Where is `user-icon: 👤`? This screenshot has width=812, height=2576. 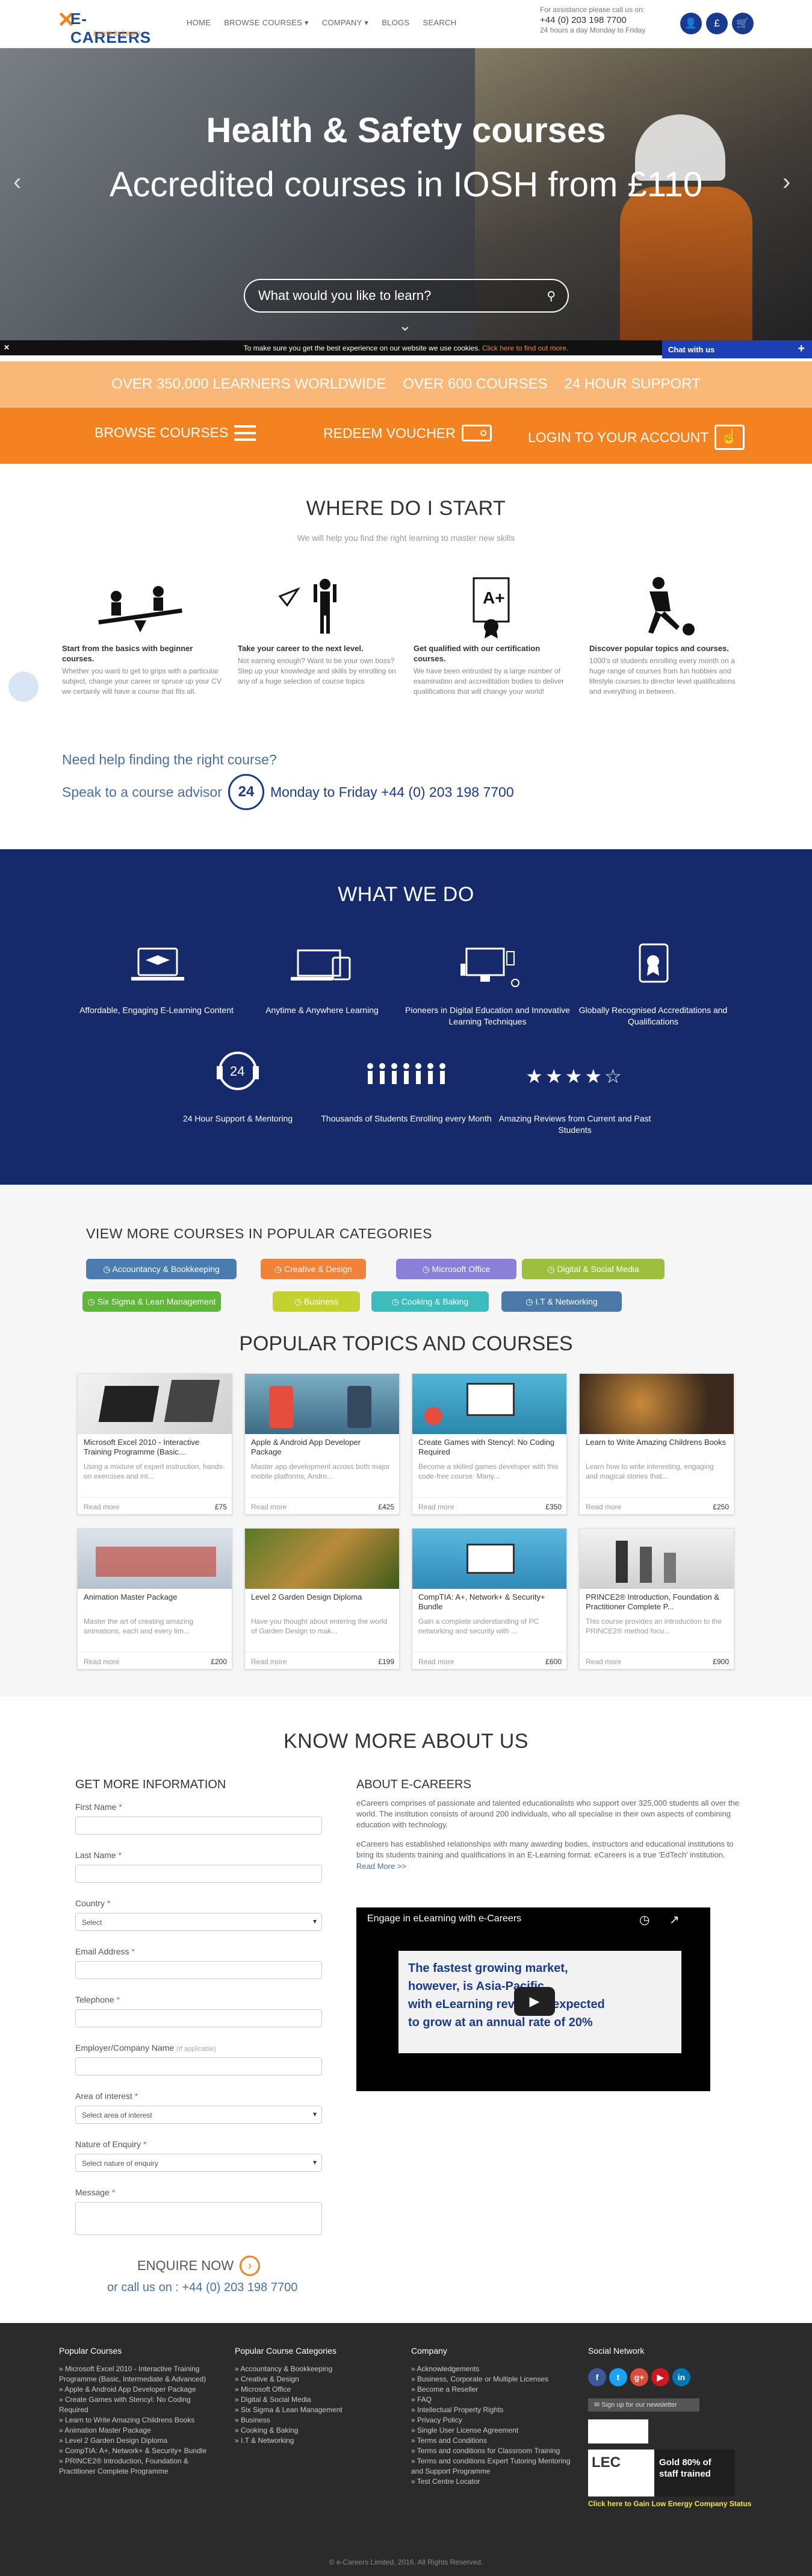 user-icon: 👤 is located at coordinates (691, 23).